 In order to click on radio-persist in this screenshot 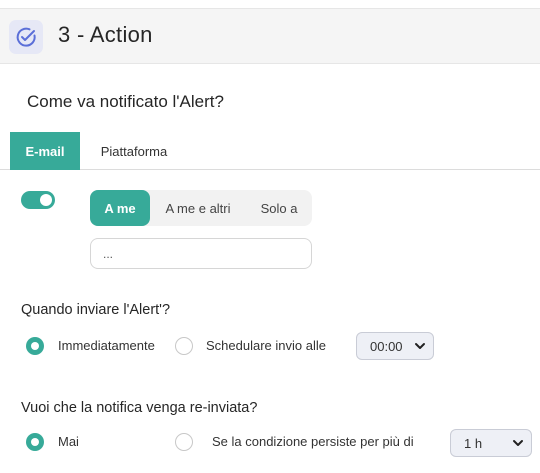, I will do `click(184, 442)`.